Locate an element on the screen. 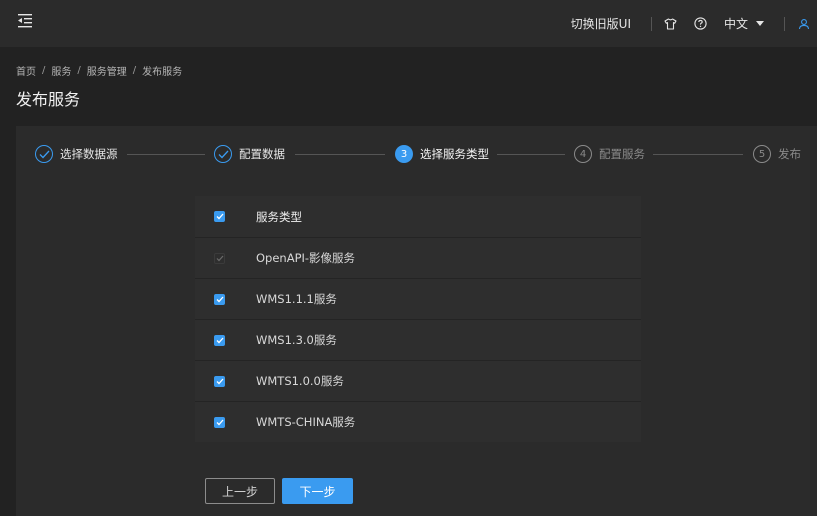 The image size is (817, 516). step-number-badge: 5 is located at coordinates (762, 154).